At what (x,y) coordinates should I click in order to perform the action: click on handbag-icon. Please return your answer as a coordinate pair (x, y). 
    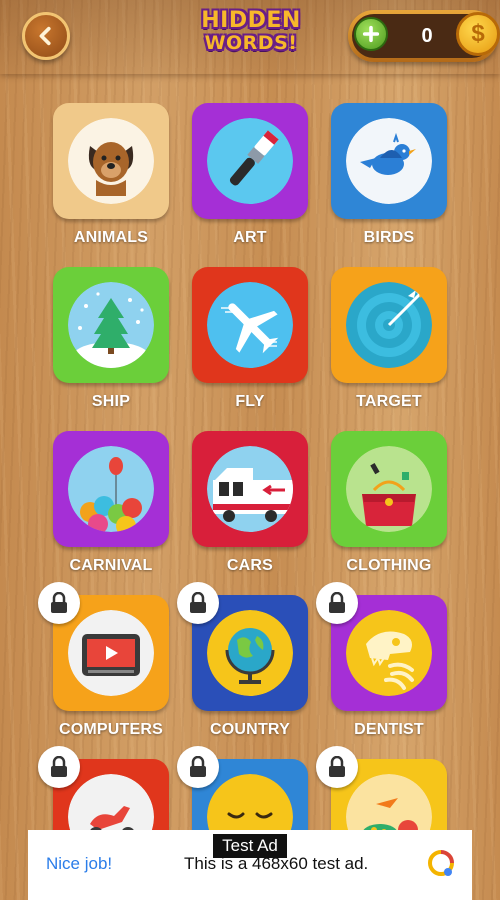
    Looking at the image, I should click on (389, 489).